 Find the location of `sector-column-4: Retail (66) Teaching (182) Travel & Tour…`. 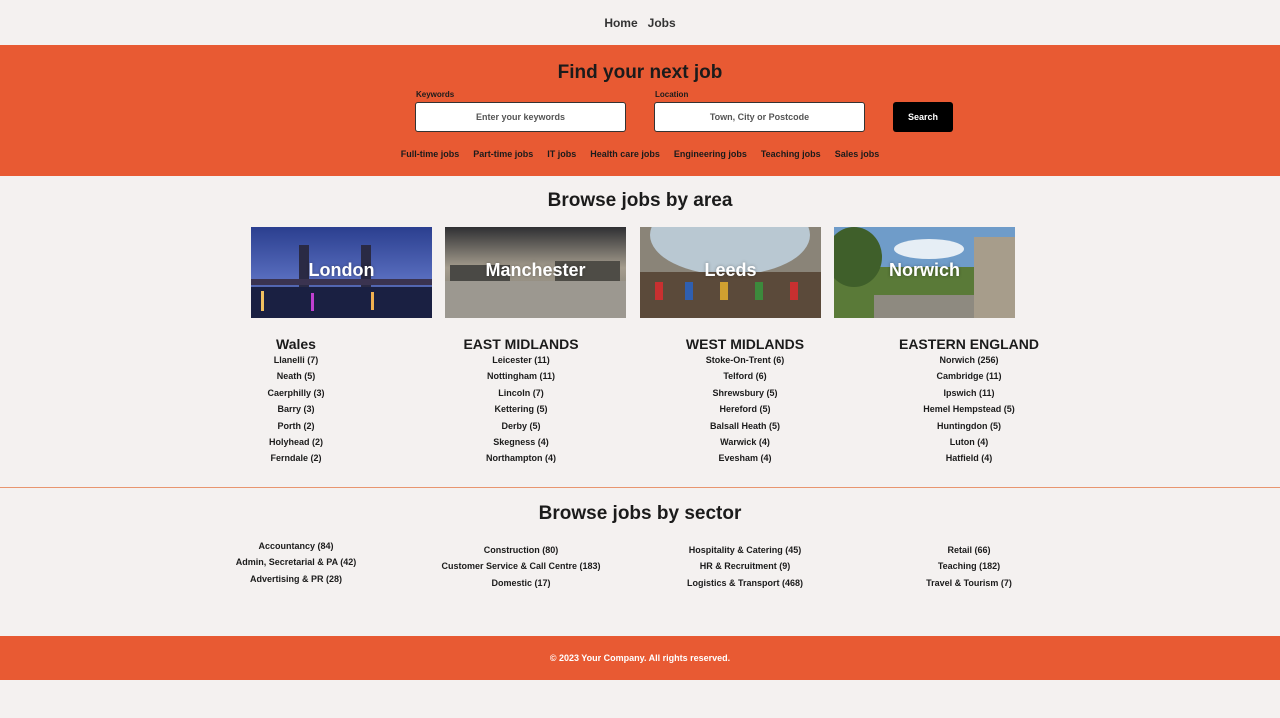

sector-column-4: Retail (66) Teaching (182) Travel & Tour… is located at coordinates (969, 567).